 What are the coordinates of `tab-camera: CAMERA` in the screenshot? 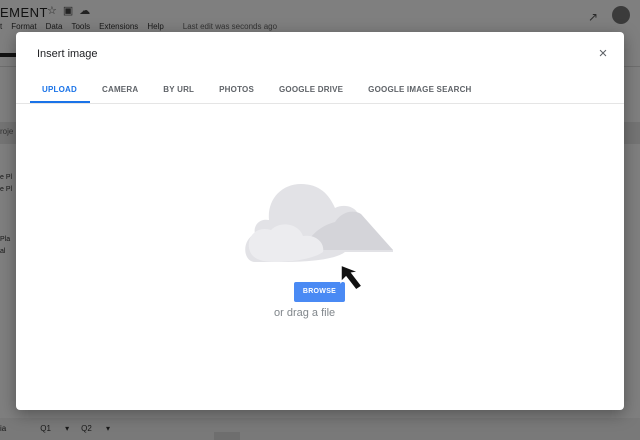 It's located at (120, 91).